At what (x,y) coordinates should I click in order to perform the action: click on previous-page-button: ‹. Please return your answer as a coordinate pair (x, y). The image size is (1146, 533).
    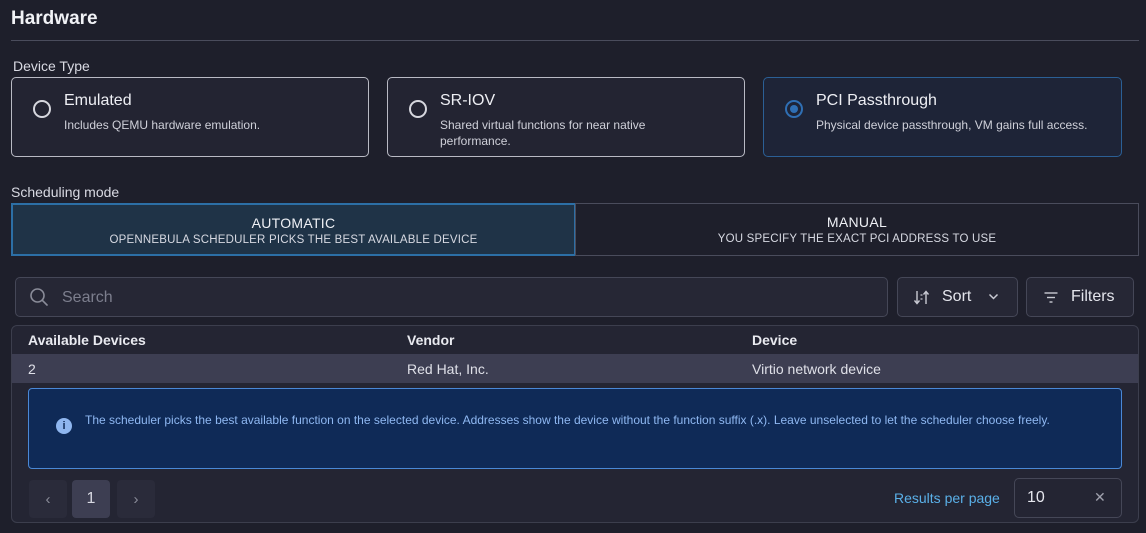
    Looking at the image, I should click on (48, 499).